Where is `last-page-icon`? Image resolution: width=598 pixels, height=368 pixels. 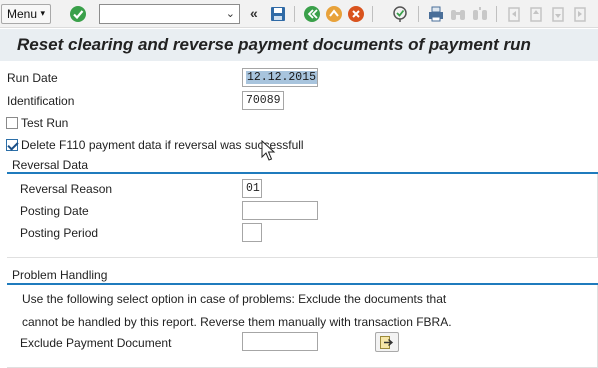 last-page-icon is located at coordinates (580, 14).